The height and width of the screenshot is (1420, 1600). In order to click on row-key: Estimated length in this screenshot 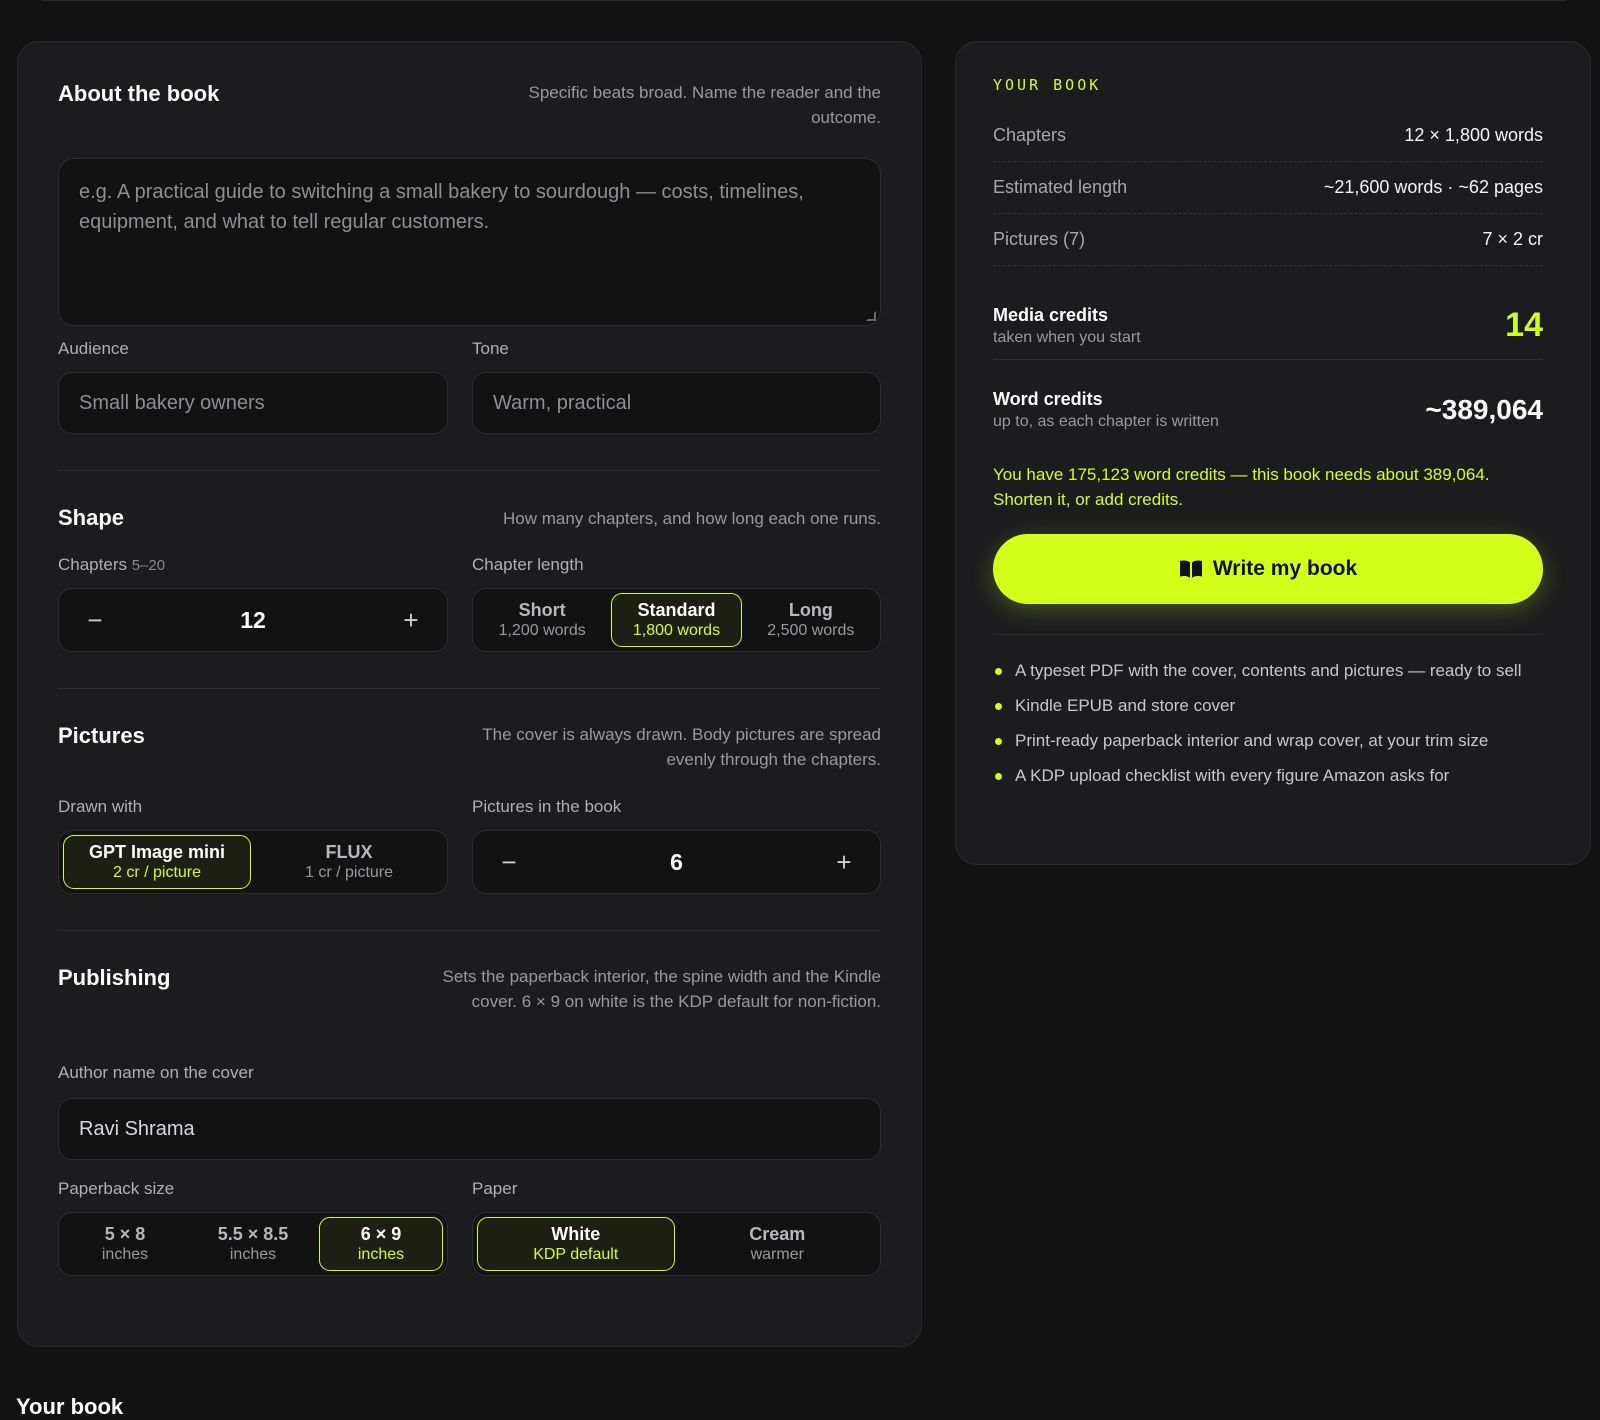, I will do `click(1060, 187)`.